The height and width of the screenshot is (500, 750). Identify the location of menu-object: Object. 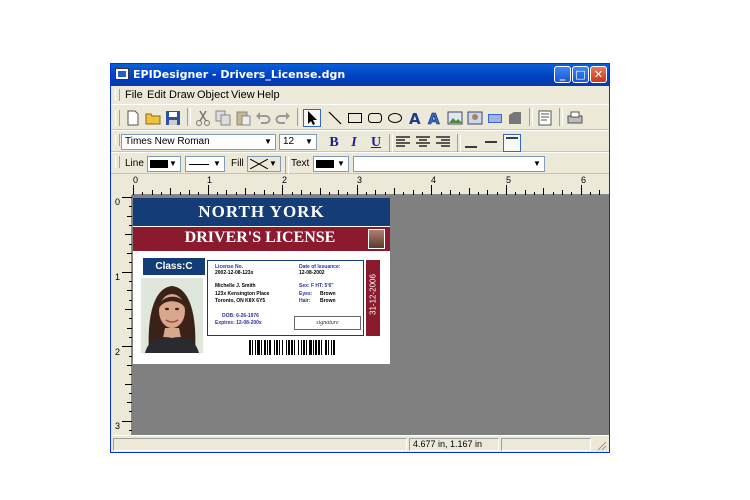
(213, 95).